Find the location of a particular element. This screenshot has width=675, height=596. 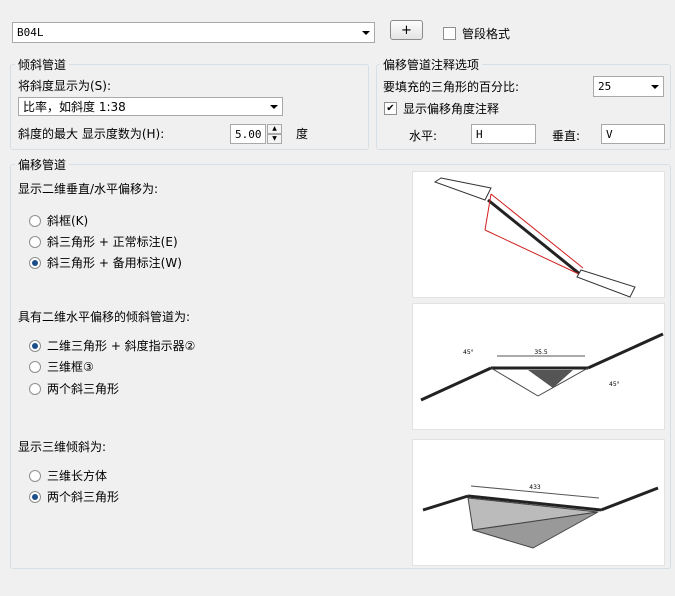

radio-option-s1-0: 斜框(K) is located at coordinates (58, 220).